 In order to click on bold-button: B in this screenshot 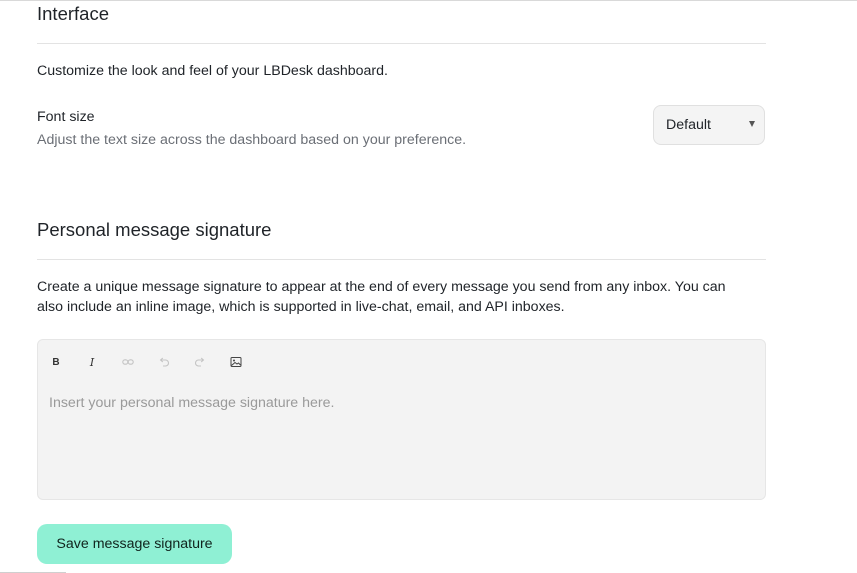, I will do `click(56, 362)`.